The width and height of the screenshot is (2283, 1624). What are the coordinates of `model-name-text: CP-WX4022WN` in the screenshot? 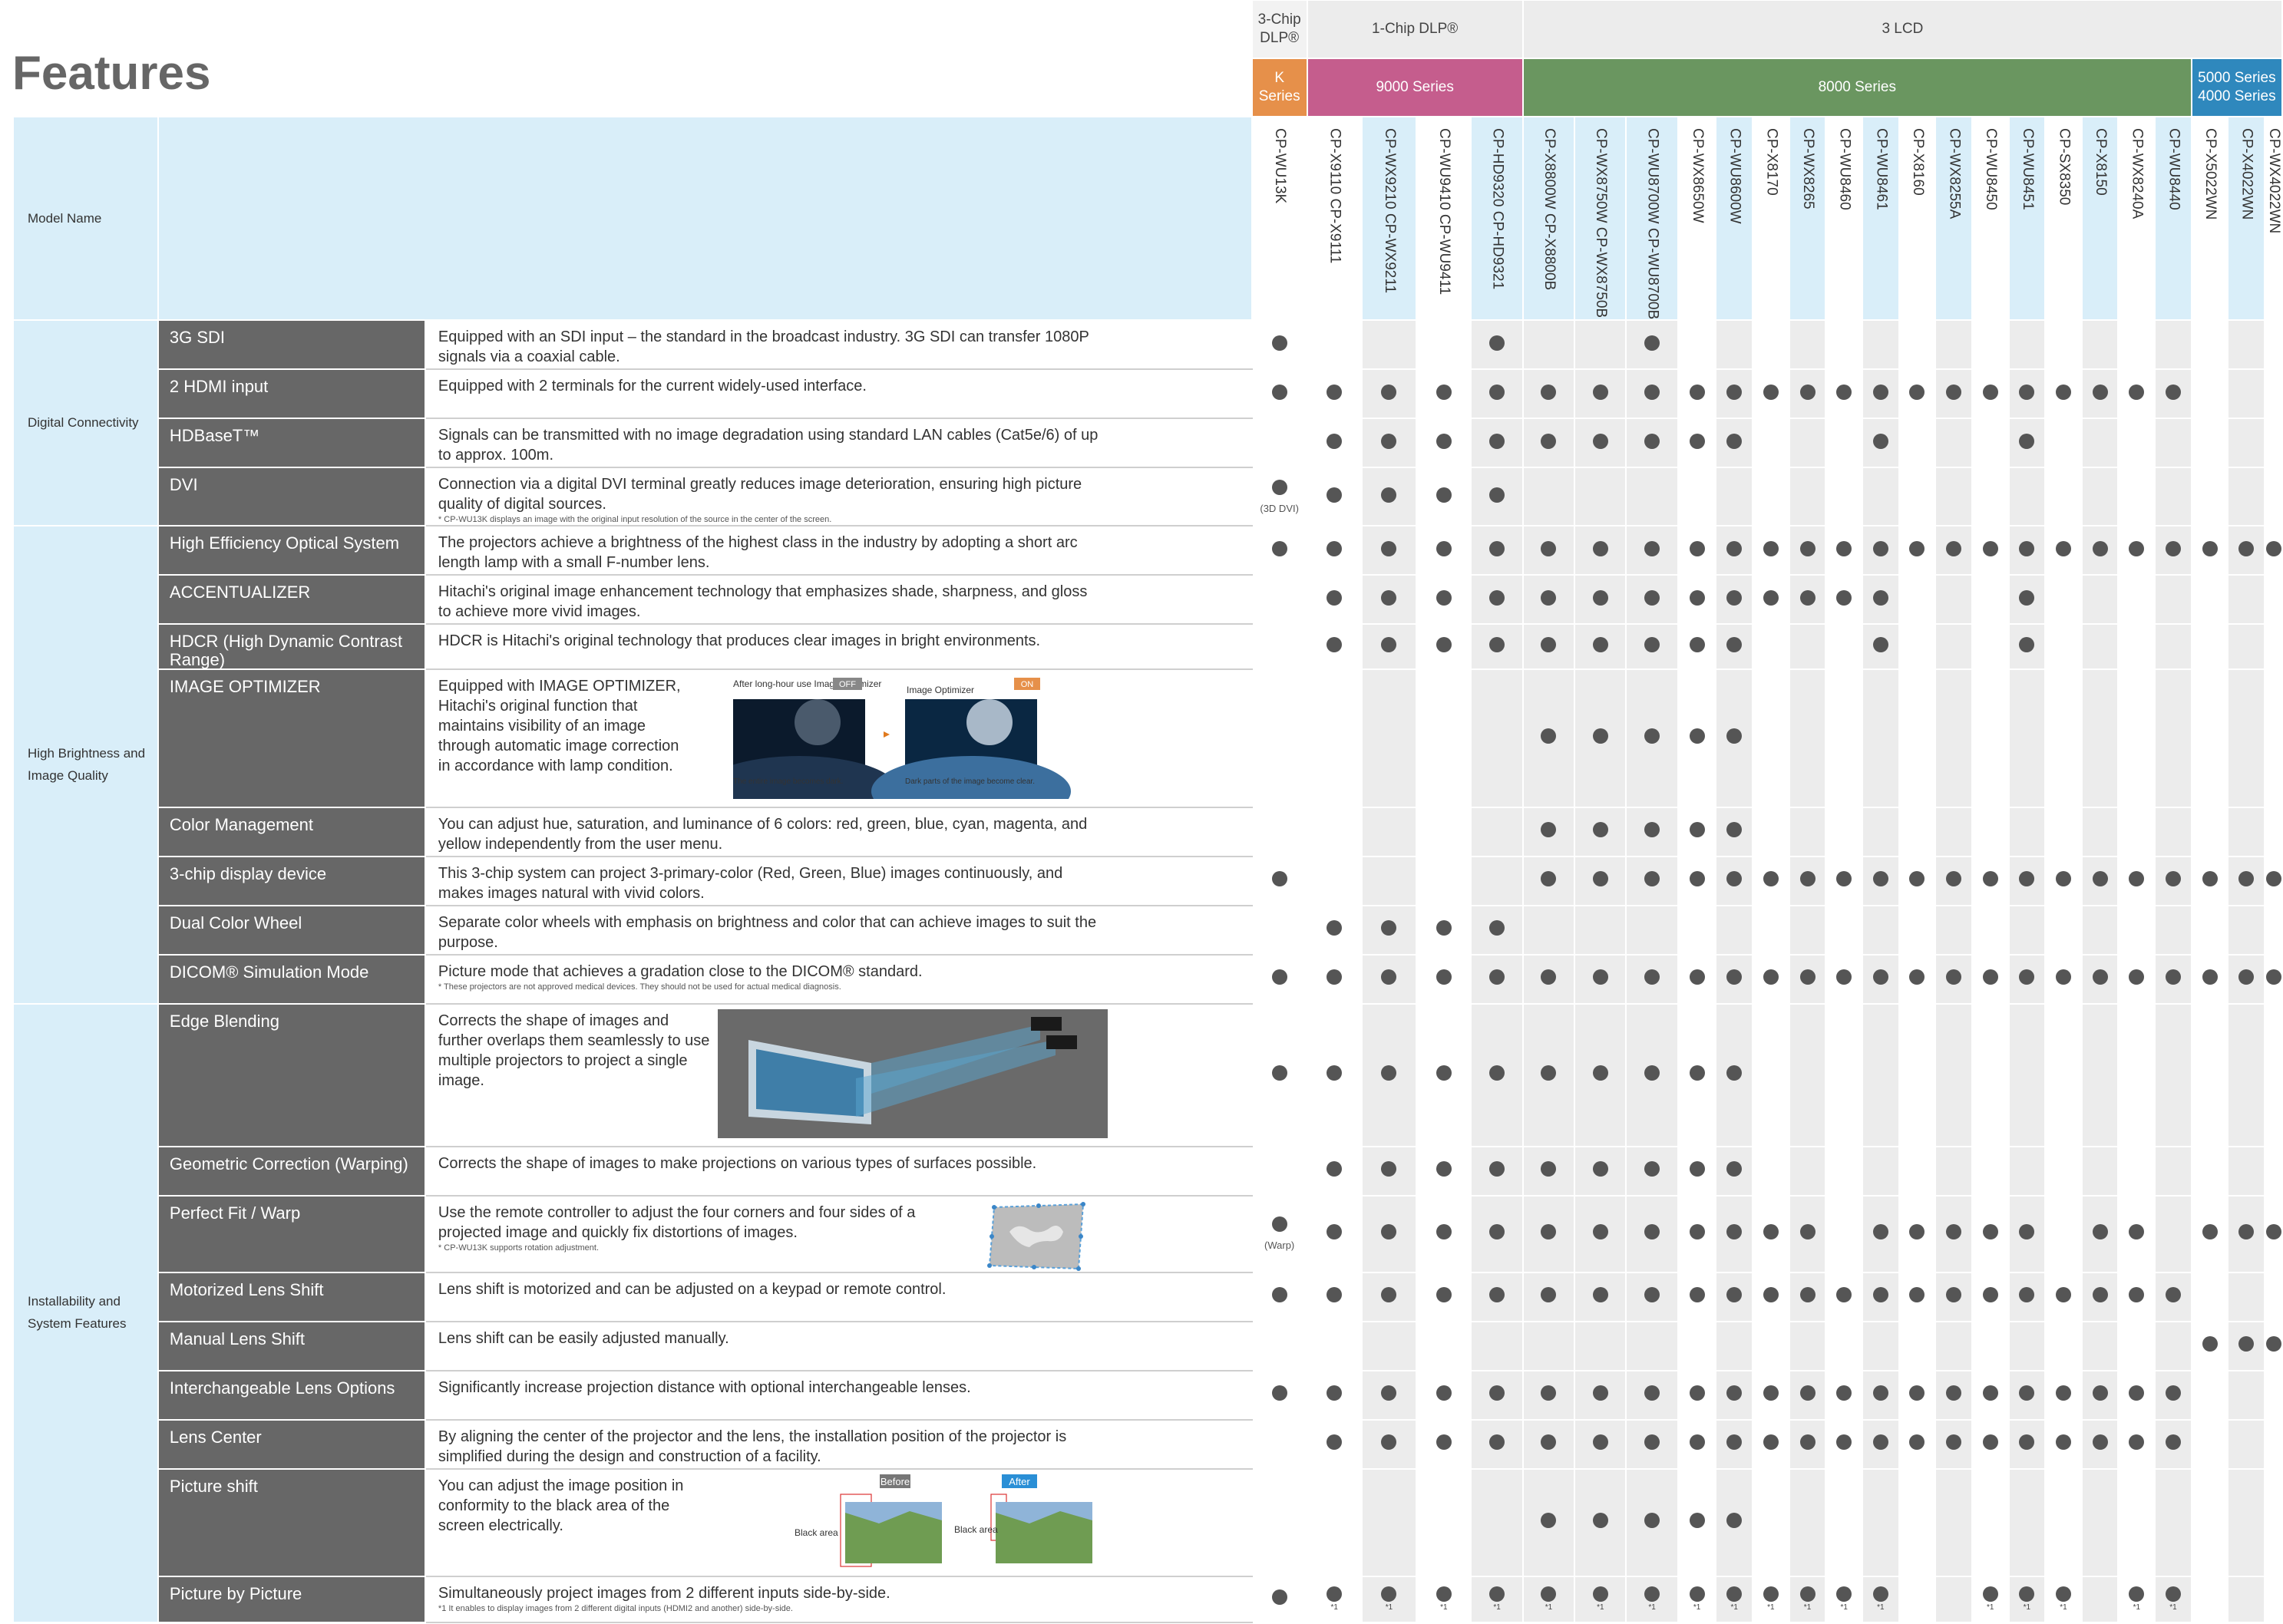 It's located at (2274, 181).